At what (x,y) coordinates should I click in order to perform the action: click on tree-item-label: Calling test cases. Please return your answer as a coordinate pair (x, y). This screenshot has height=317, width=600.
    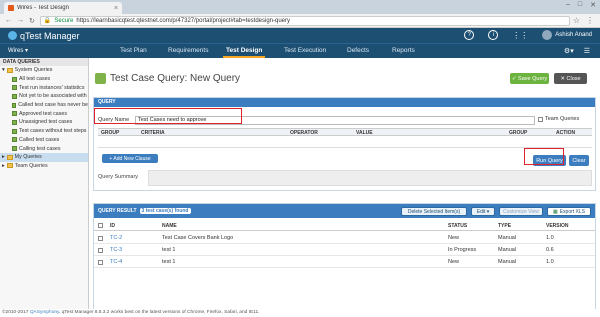
    Looking at the image, I should click on (40, 148).